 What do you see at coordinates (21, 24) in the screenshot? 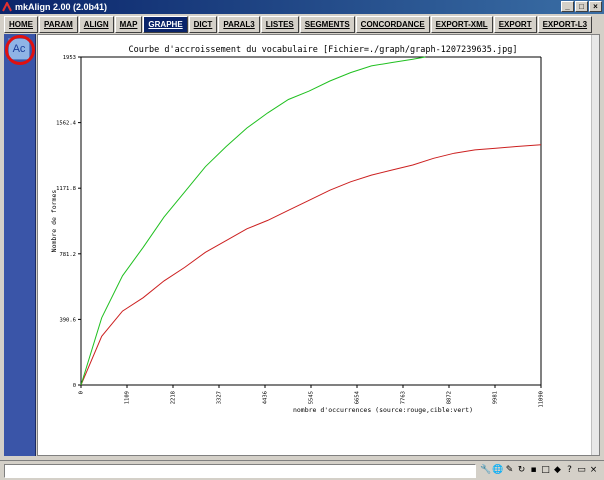
I see `tab-home: HOME` at bounding box center [21, 24].